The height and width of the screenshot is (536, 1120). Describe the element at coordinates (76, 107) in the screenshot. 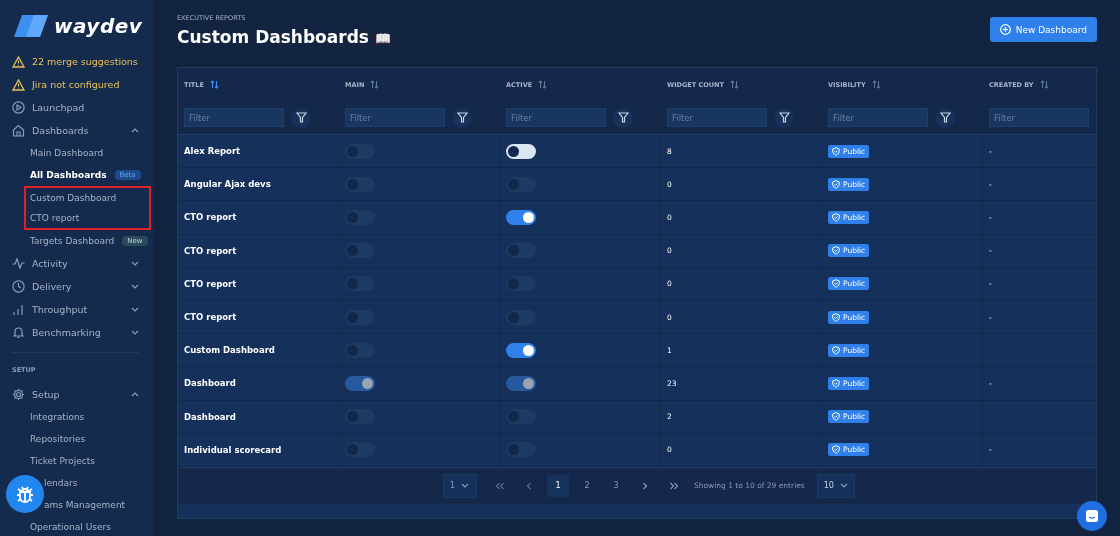

I see `nav-item: Launchpad` at that location.